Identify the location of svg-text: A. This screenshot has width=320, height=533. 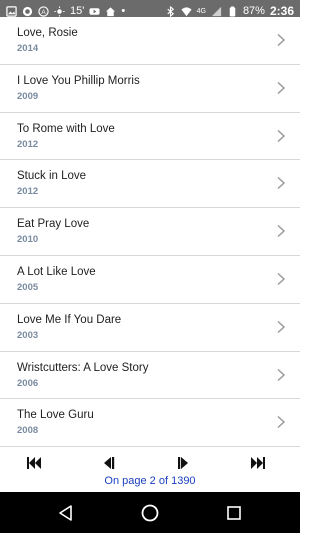
(43, 11).